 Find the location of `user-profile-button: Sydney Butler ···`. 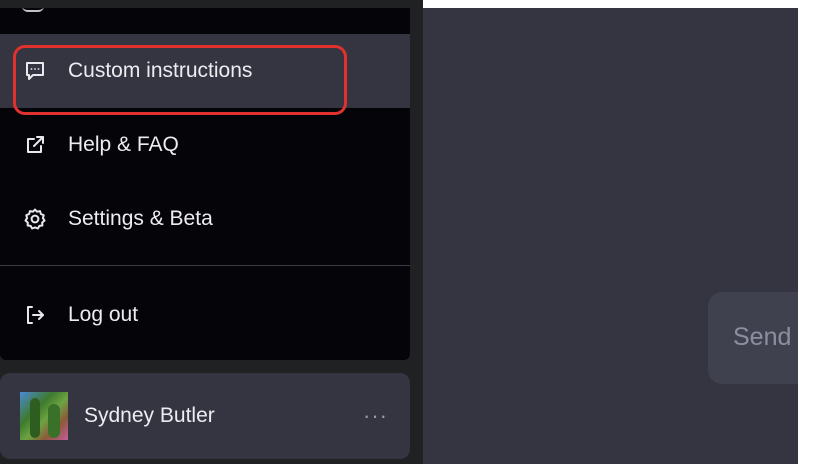

user-profile-button: Sydney Butler ··· is located at coordinates (205, 416).